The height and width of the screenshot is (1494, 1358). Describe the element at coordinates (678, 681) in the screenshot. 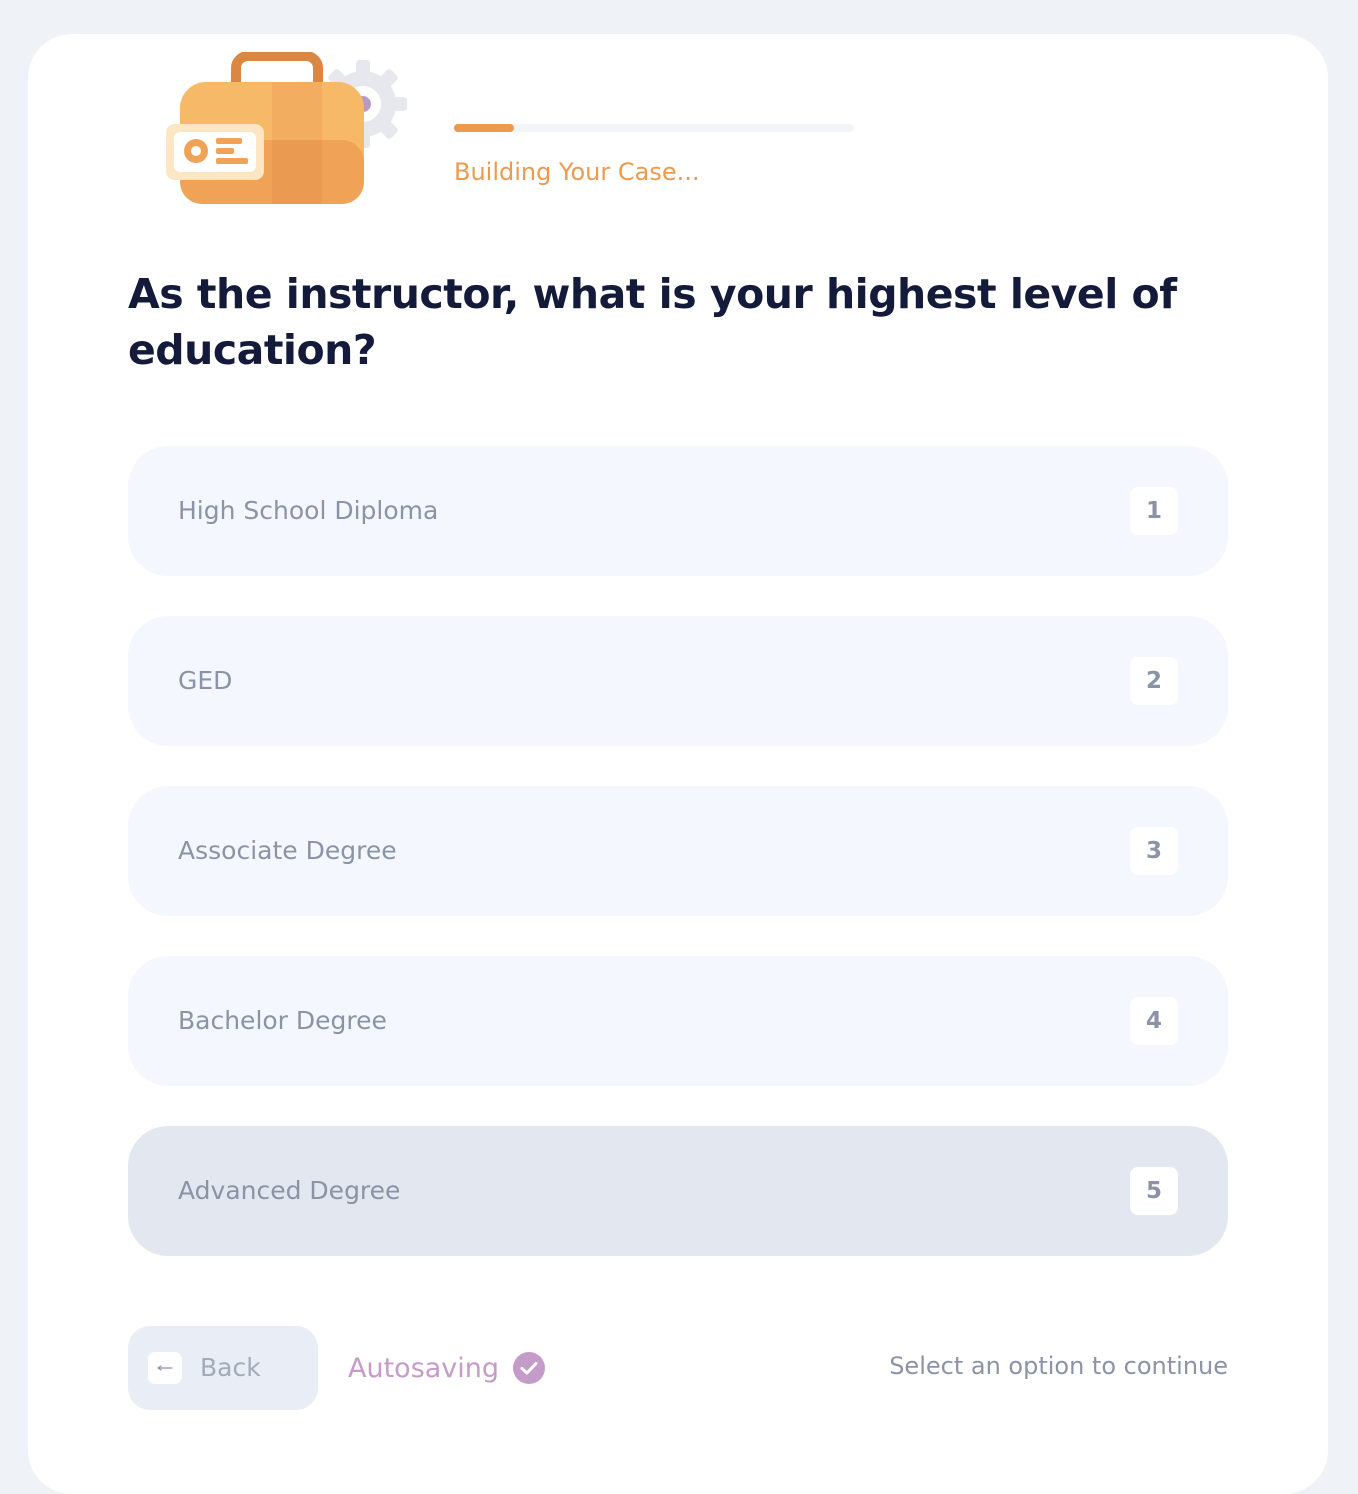

I see `option-ged: GED 2` at that location.